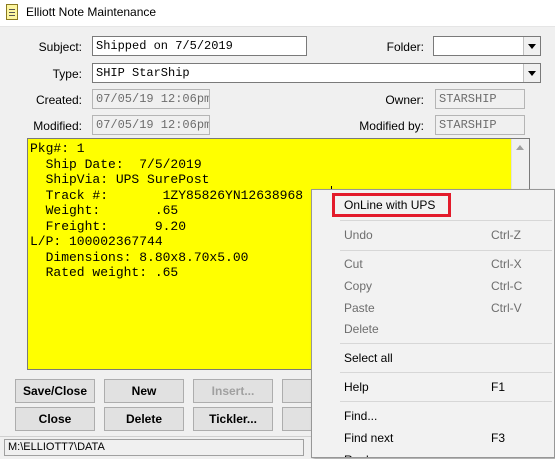  I want to click on menu-item-cut: Cut Ctrl-X, so click(433, 264).